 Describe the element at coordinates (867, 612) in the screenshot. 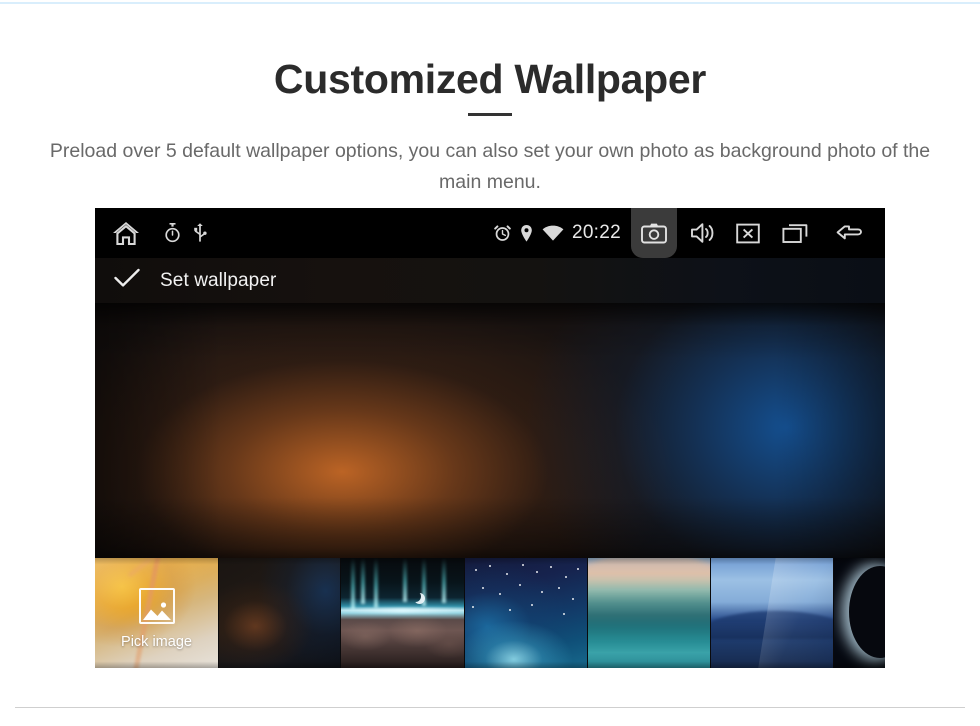

I see `earth-limb` at that location.